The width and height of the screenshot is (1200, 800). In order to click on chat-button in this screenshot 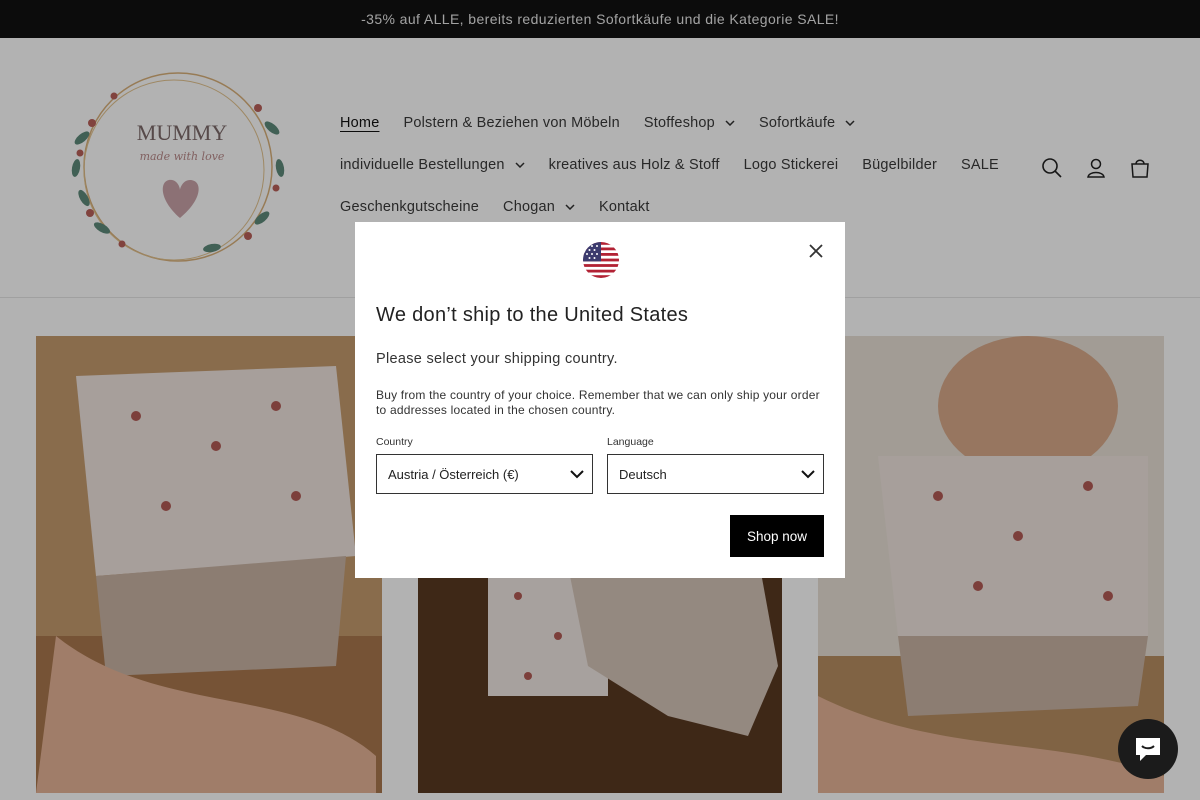, I will do `click(1148, 749)`.